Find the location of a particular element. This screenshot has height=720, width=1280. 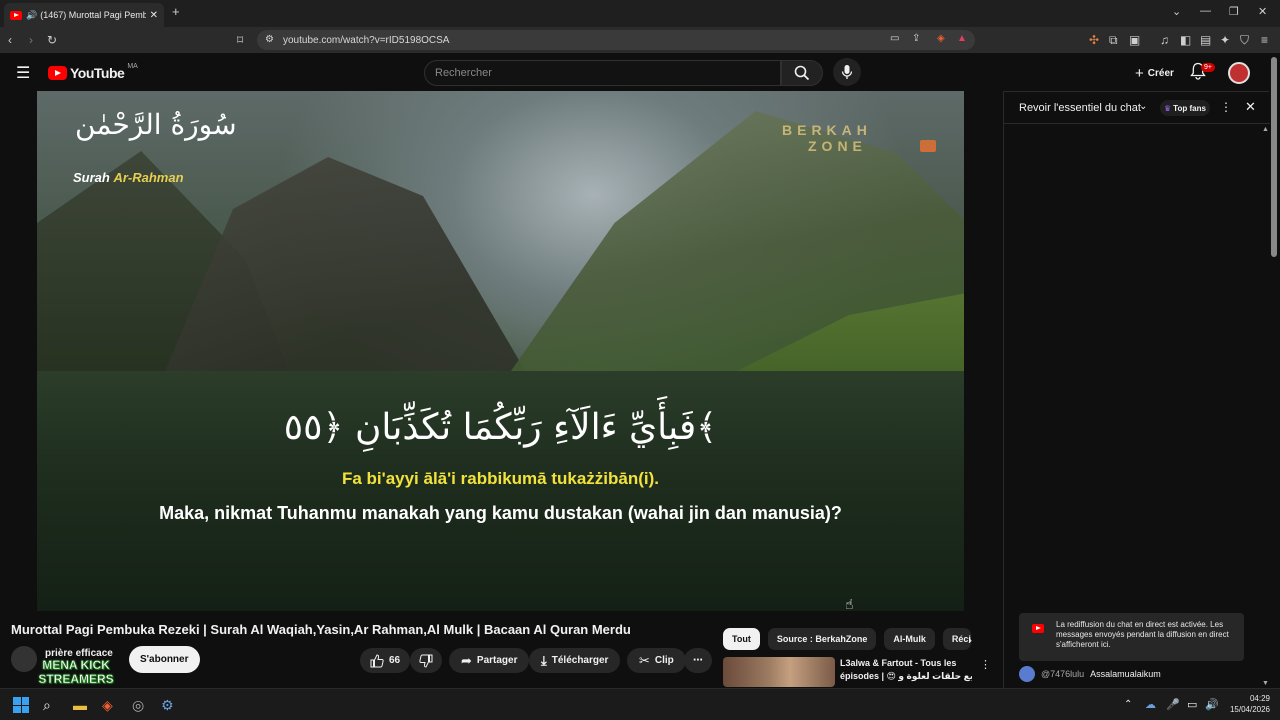

site-info-icon: ⚙ is located at coordinates (269, 39).